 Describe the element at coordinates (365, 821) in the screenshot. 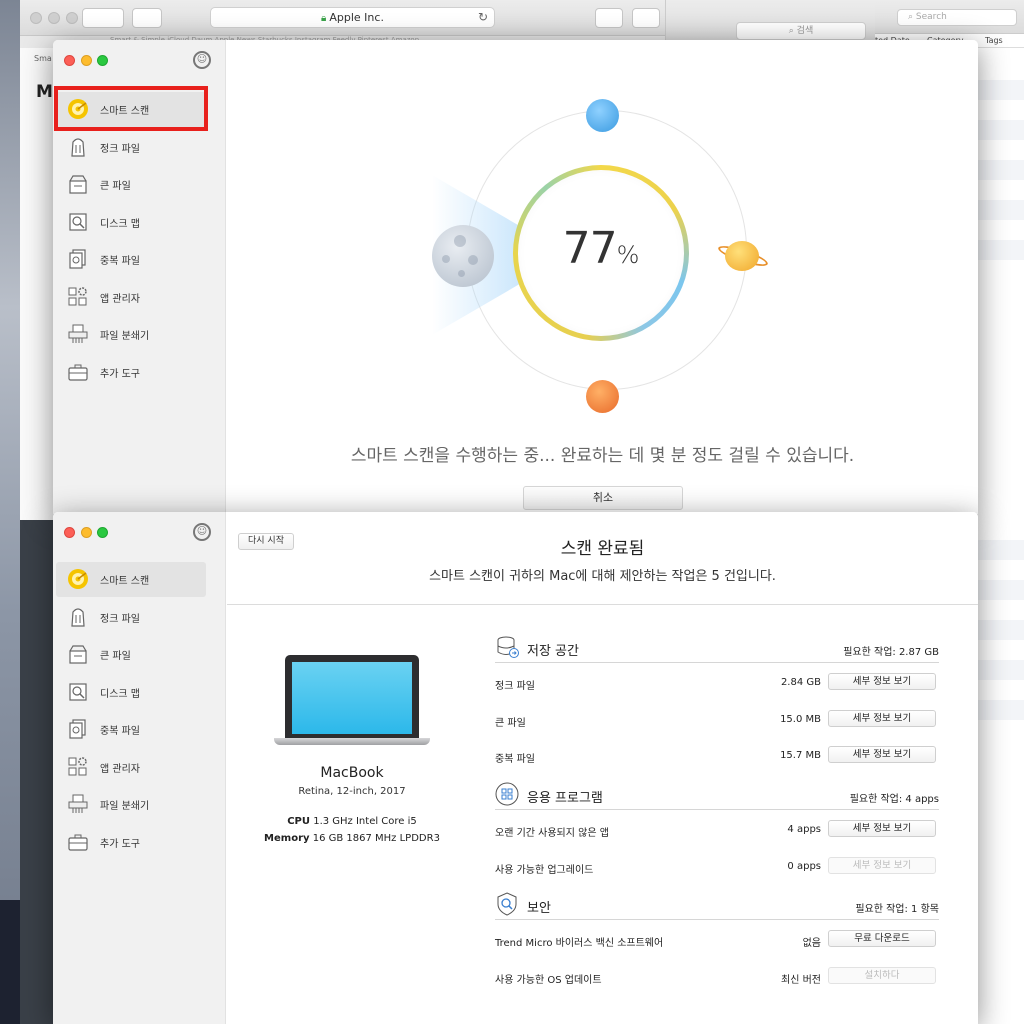

I see `cpu-value: 1.3 GHz Intel Core i5` at that location.